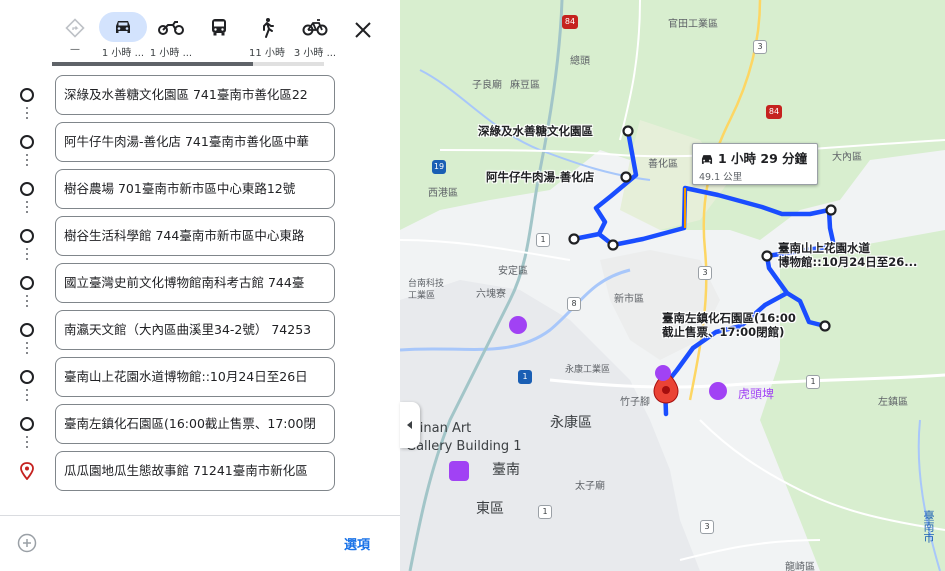  What do you see at coordinates (195, 95) in the screenshot?
I see `waypoint-input: 深綠及水善糖文化園區 741臺南市善化區22` at bounding box center [195, 95].